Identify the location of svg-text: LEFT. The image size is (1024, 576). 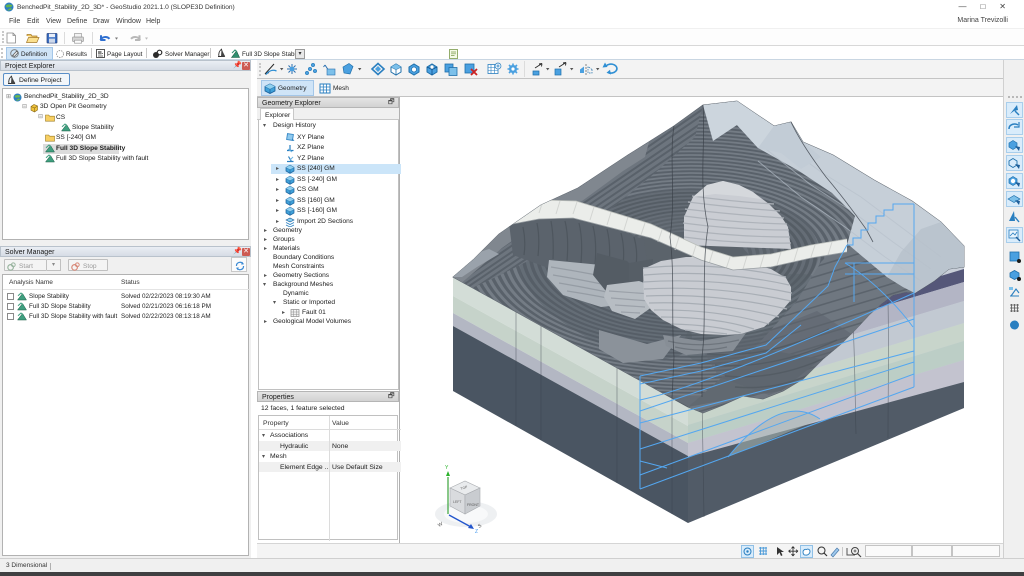
(457, 502).